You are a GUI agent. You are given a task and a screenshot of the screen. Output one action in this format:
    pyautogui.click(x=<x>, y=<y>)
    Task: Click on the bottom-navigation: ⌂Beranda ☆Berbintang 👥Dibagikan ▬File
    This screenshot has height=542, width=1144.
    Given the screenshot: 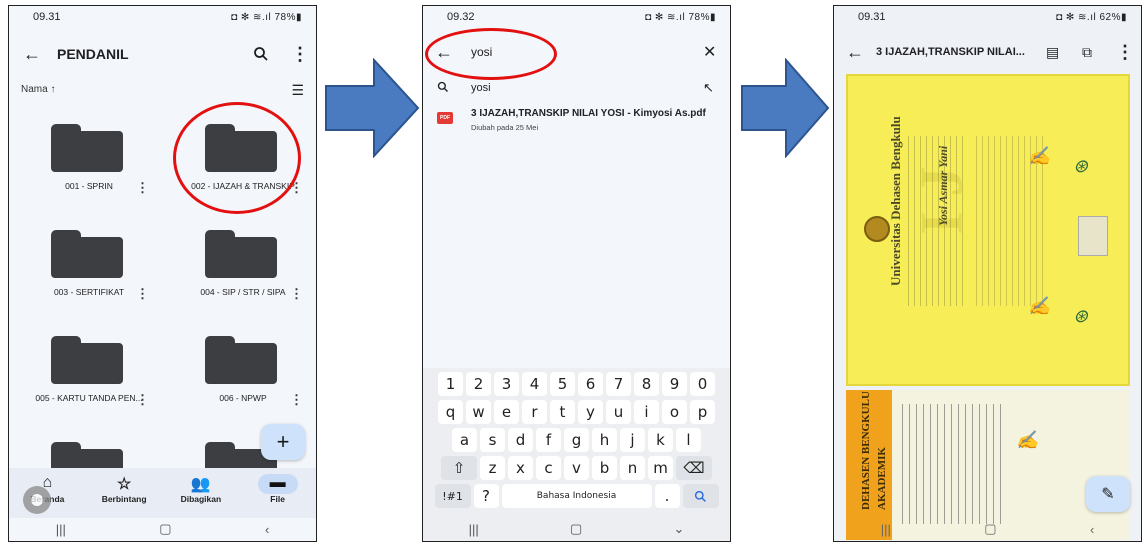 What is the action you would take?
    pyautogui.click(x=162, y=493)
    